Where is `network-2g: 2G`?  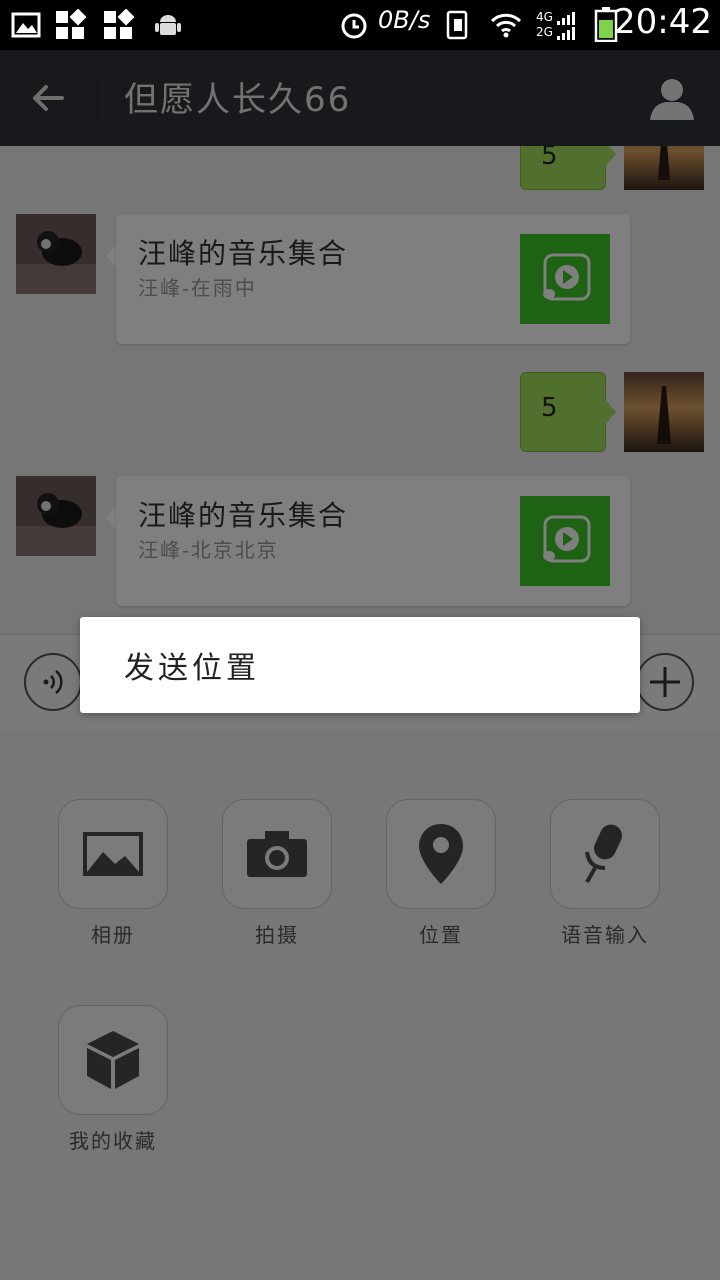 network-2g: 2G is located at coordinates (544, 32).